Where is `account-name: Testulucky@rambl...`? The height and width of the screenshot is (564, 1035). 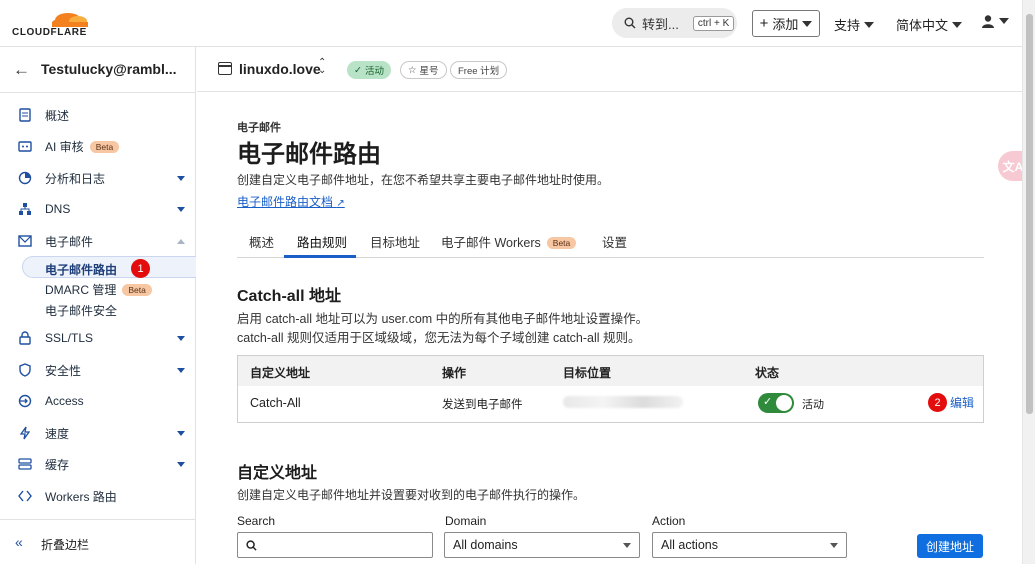
account-name: Testulucky@rambl... is located at coordinates (109, 69).